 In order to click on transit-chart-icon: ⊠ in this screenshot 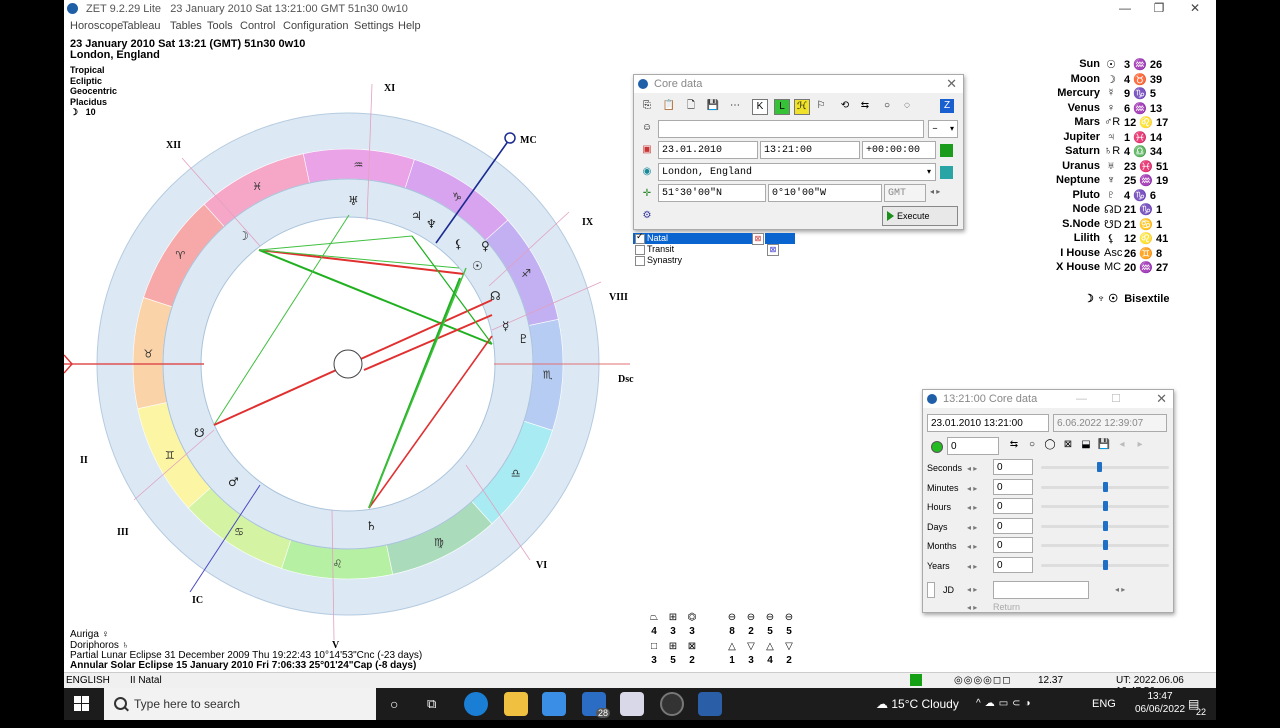, I will do `click(773, 250)`.